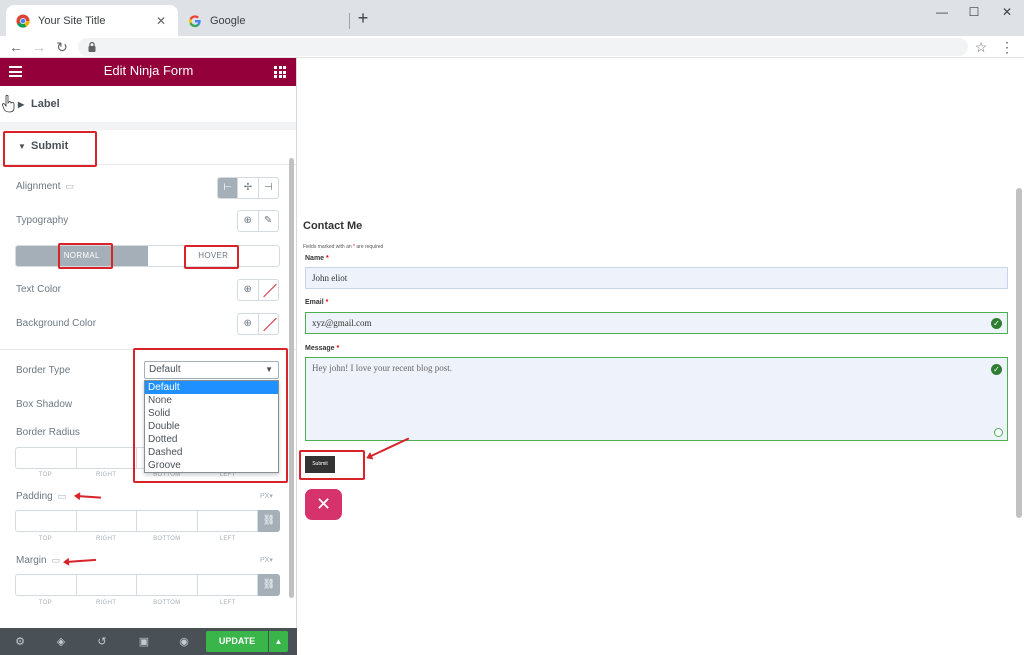 This screenshot has height=655, width=1024. What do you see at coordinates (62, 47) in the screenshot?
I see `reload-icon: ↻` at bounding box center [62, 47].